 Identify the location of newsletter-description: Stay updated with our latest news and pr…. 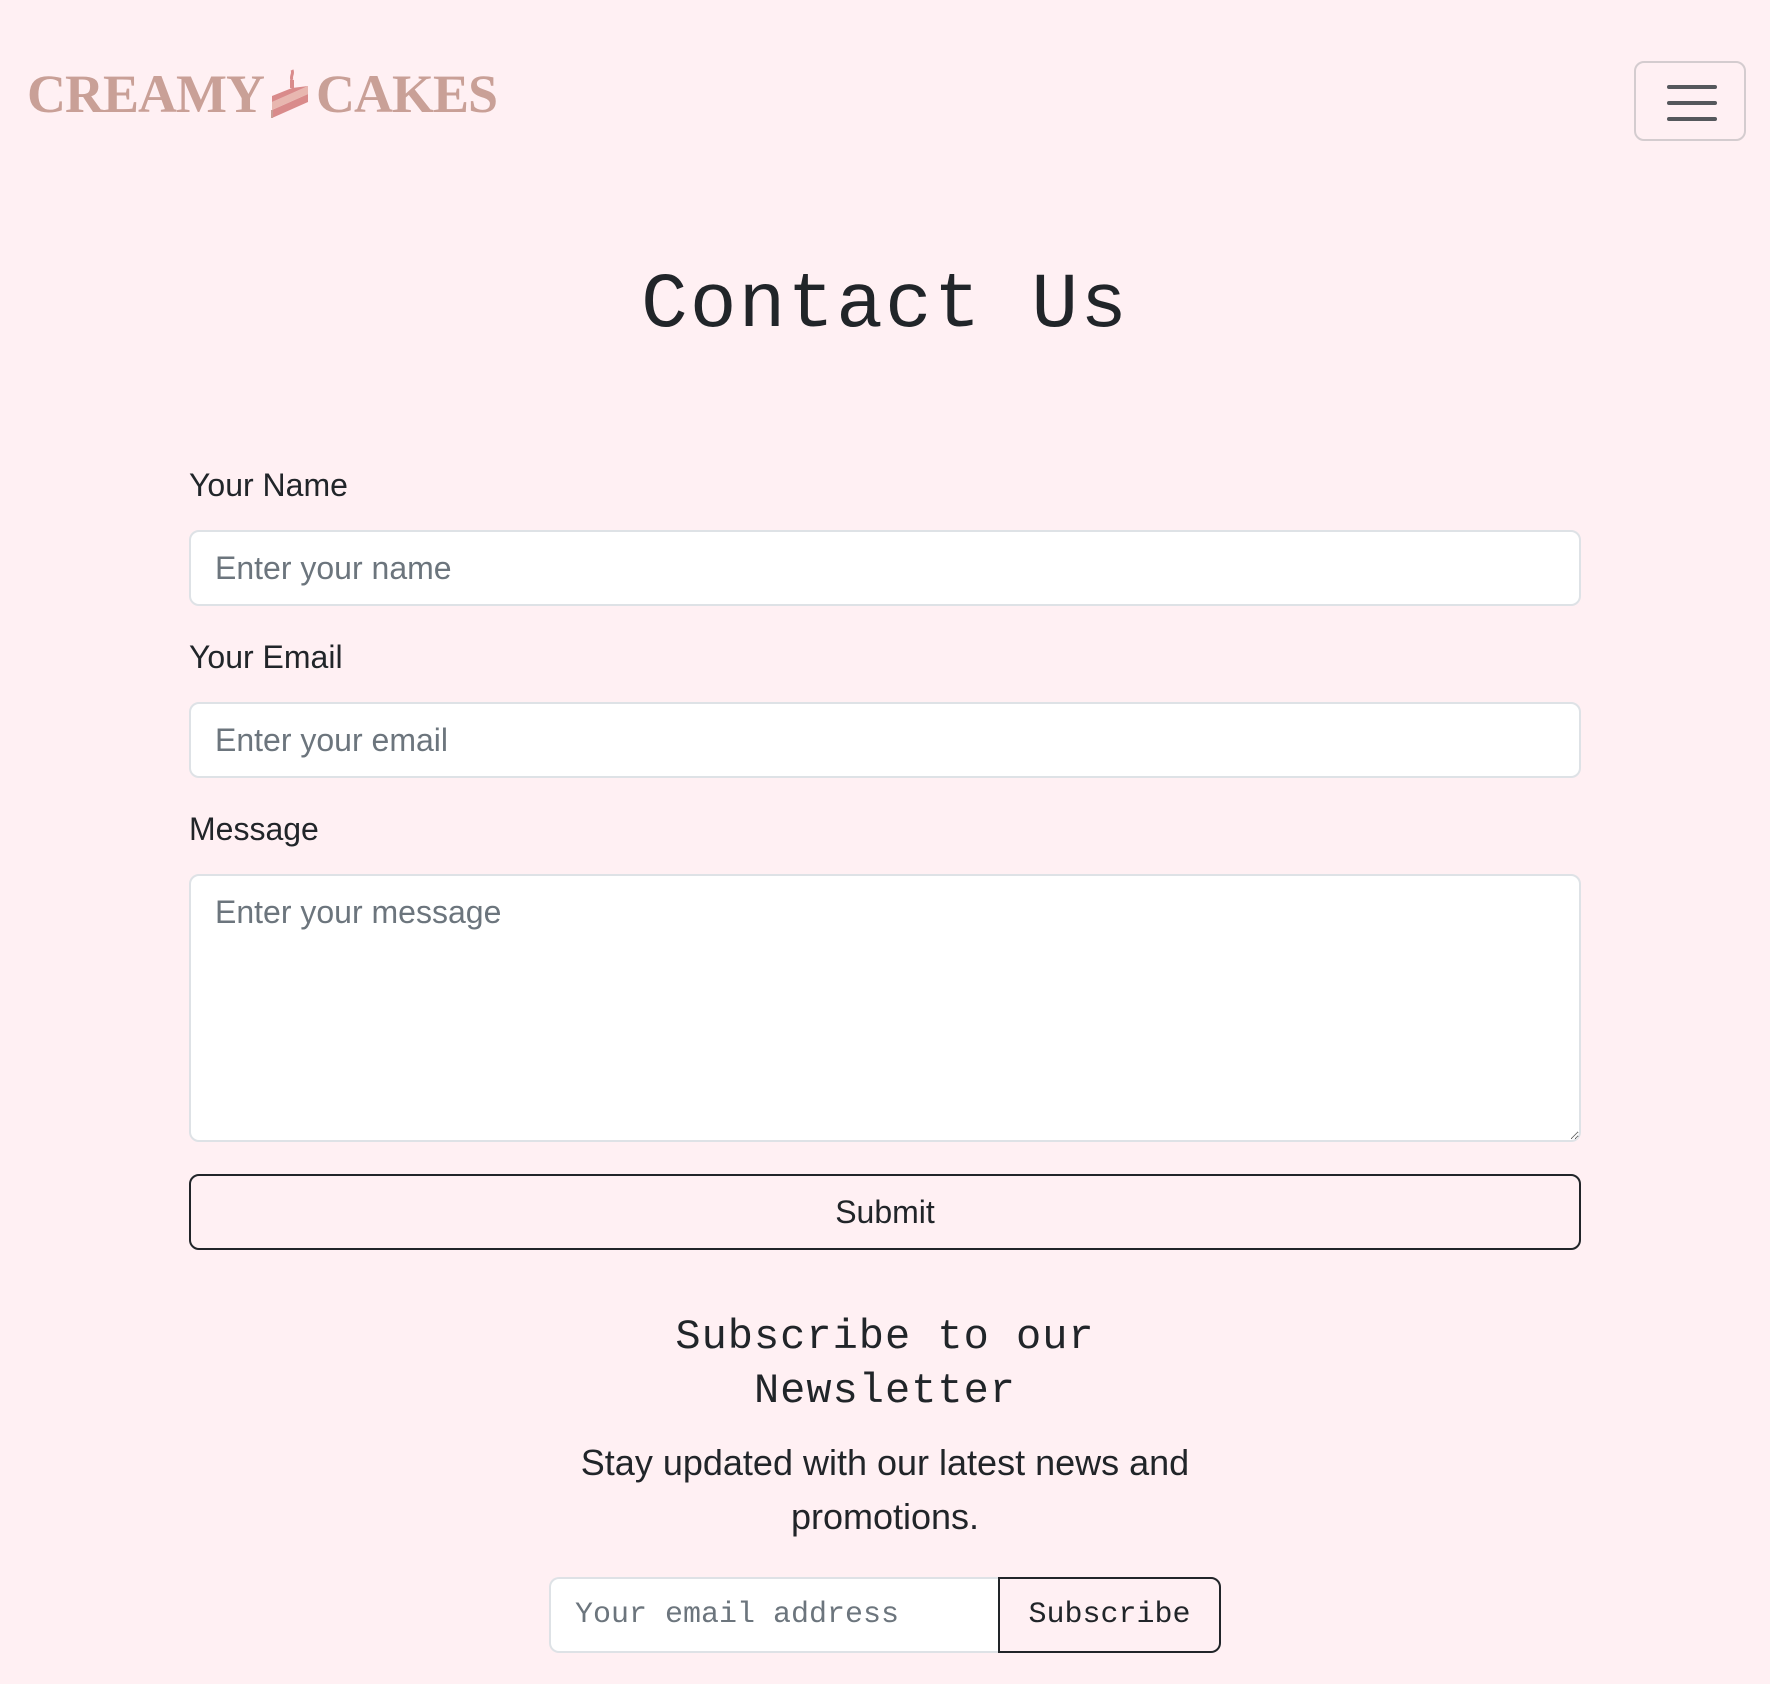
(885, 1489).